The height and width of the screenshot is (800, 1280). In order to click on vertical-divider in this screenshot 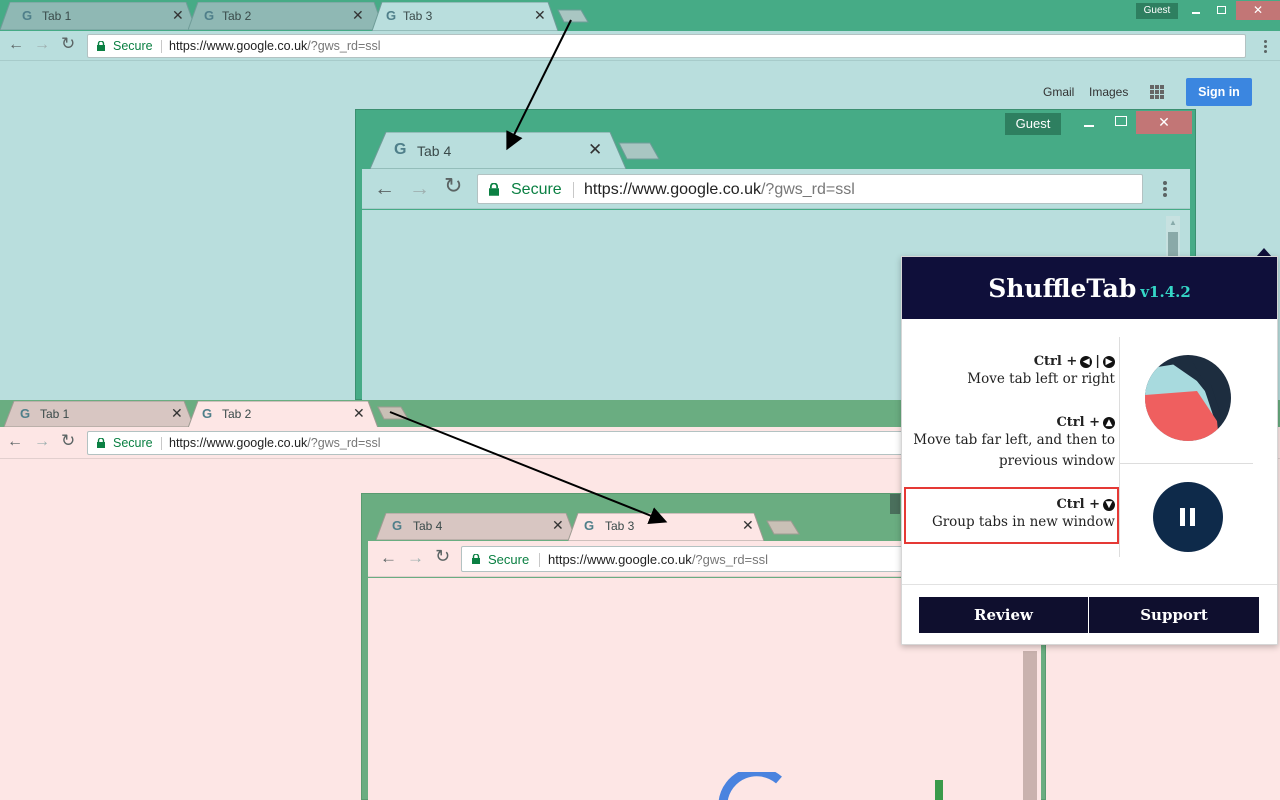, I will do `click(1119, 447)`.